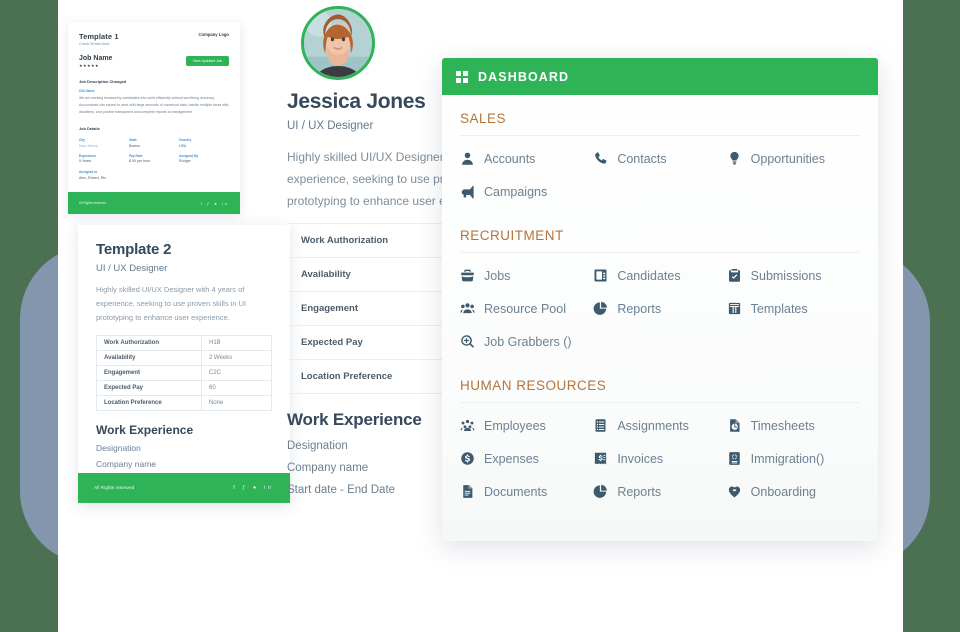 The image size is (960, 632). I want to click on menu-item-assignments: Assignments, so click(659, 425).